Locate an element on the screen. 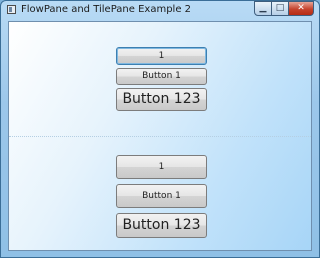  section-divider is located at coordinates (160, 136).